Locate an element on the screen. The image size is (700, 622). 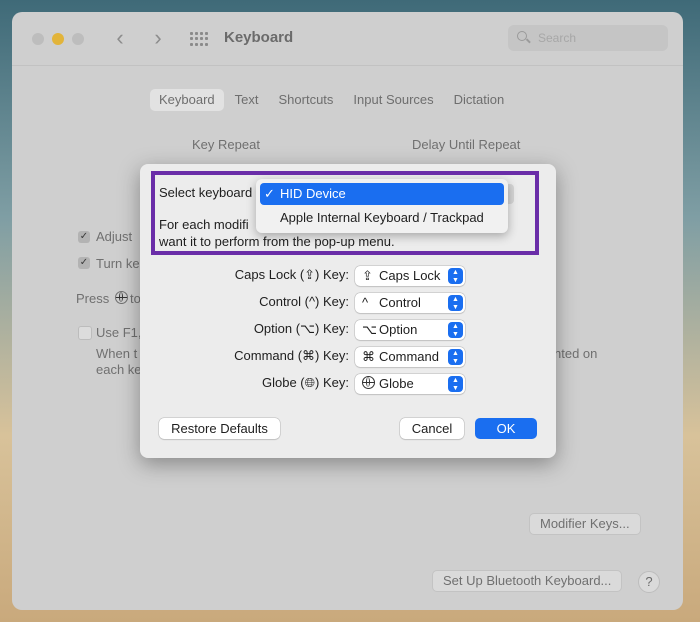
tab-keyboard: Keyboard is located at coordinates (187, 100).